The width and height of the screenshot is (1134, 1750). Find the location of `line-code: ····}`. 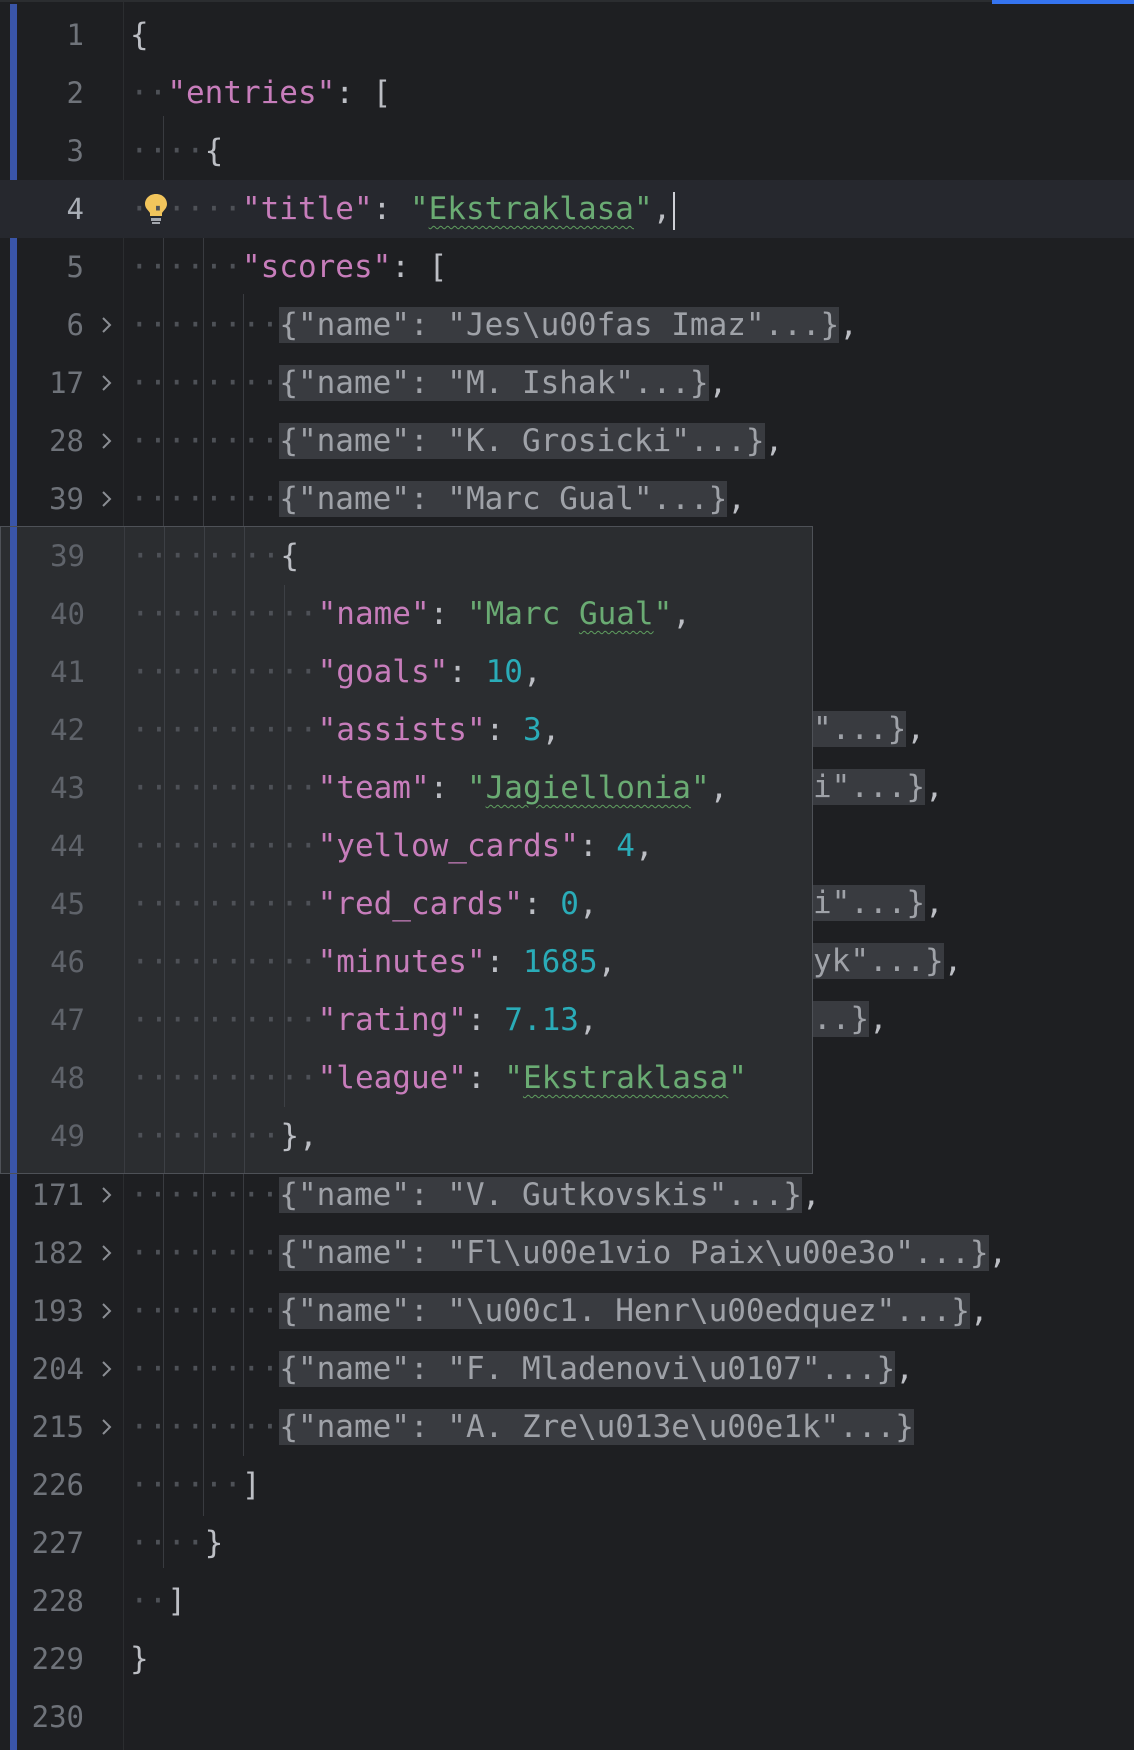

line-code: ····} is located at coordinates (176, 1543).